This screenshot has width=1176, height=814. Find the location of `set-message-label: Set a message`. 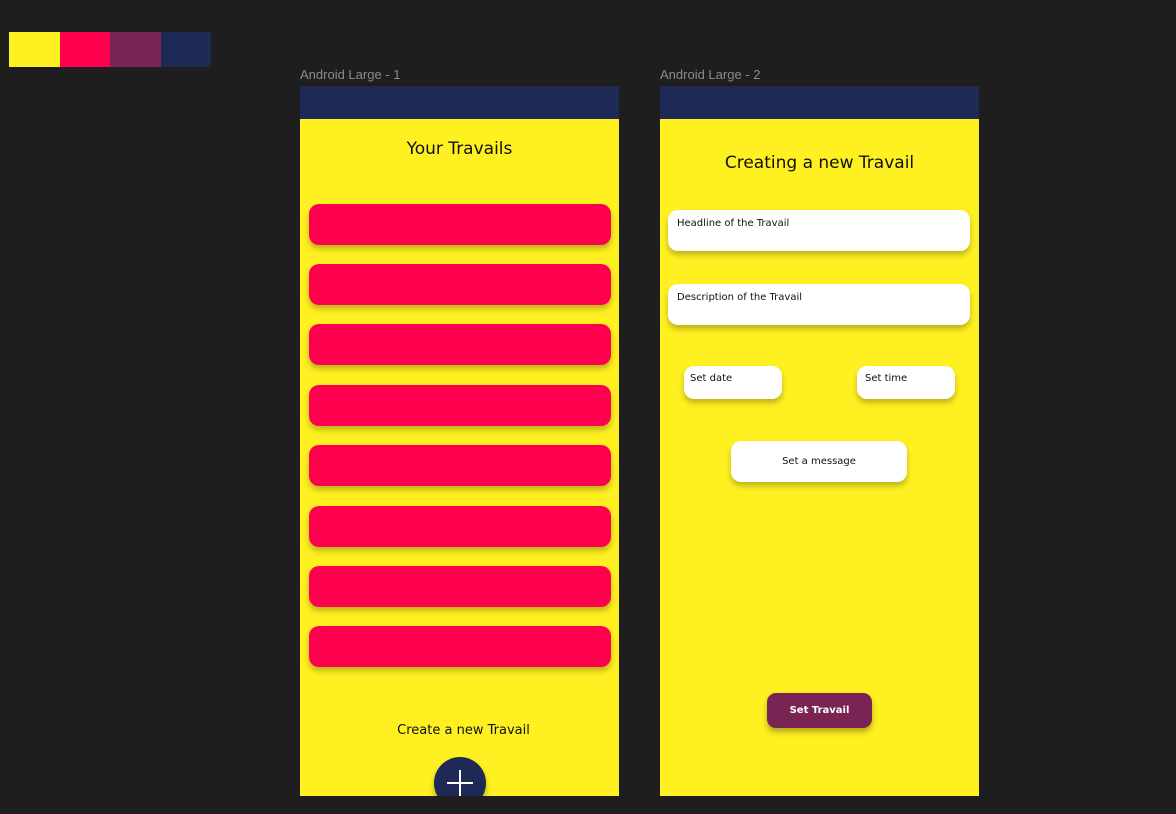

set-message-label: Set a message is located at coordinates (819, 461).